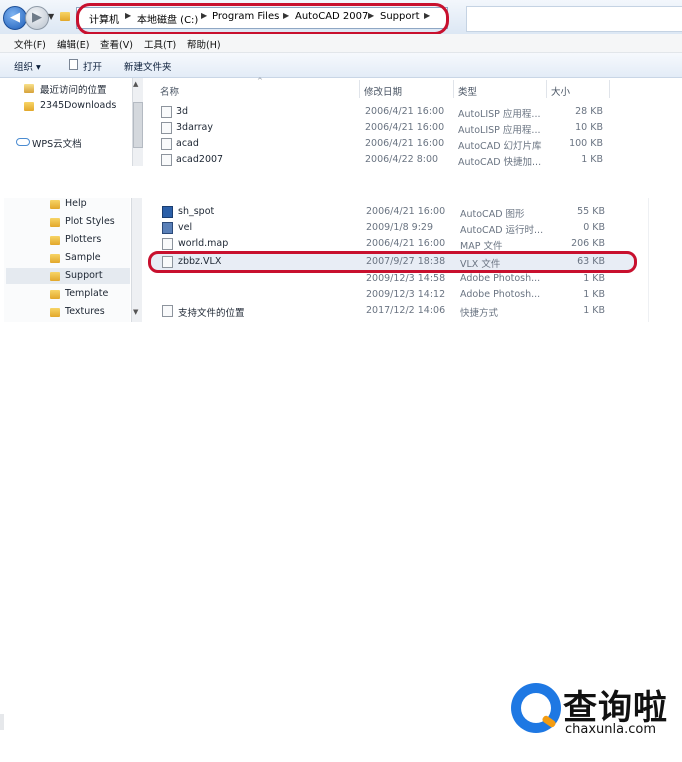 This screenshot has width=682, height=762. Describe the element at coordinates (479, 313) in the screenshot. I see `file-type: 快捷方式` at that location.